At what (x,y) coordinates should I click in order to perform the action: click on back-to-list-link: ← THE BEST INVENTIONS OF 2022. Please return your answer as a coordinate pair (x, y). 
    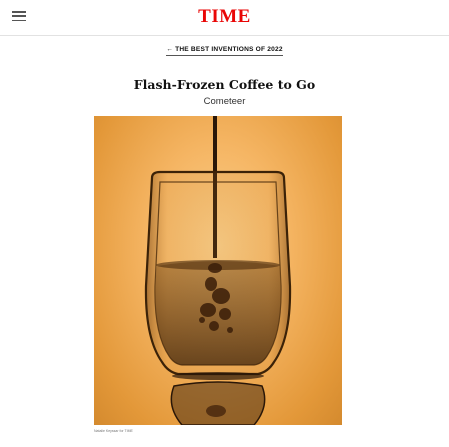
    Looking at the image, I should click on (224, 51).